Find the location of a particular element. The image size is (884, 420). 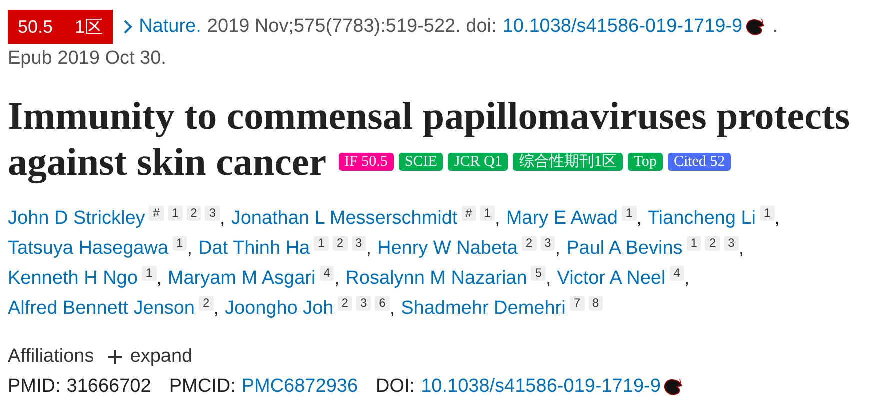

author-link: John D Strickley is located at coordinates (77, 218).